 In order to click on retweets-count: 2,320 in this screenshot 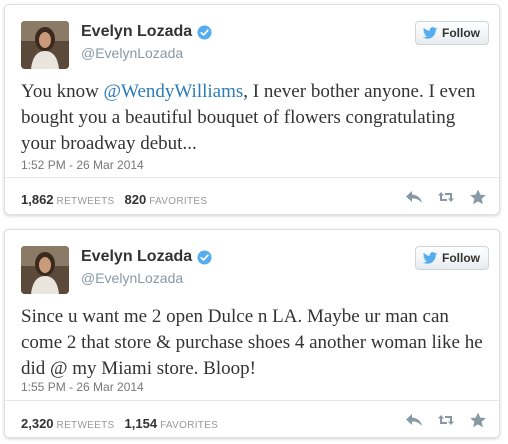, I will do `click(37, 423)`.